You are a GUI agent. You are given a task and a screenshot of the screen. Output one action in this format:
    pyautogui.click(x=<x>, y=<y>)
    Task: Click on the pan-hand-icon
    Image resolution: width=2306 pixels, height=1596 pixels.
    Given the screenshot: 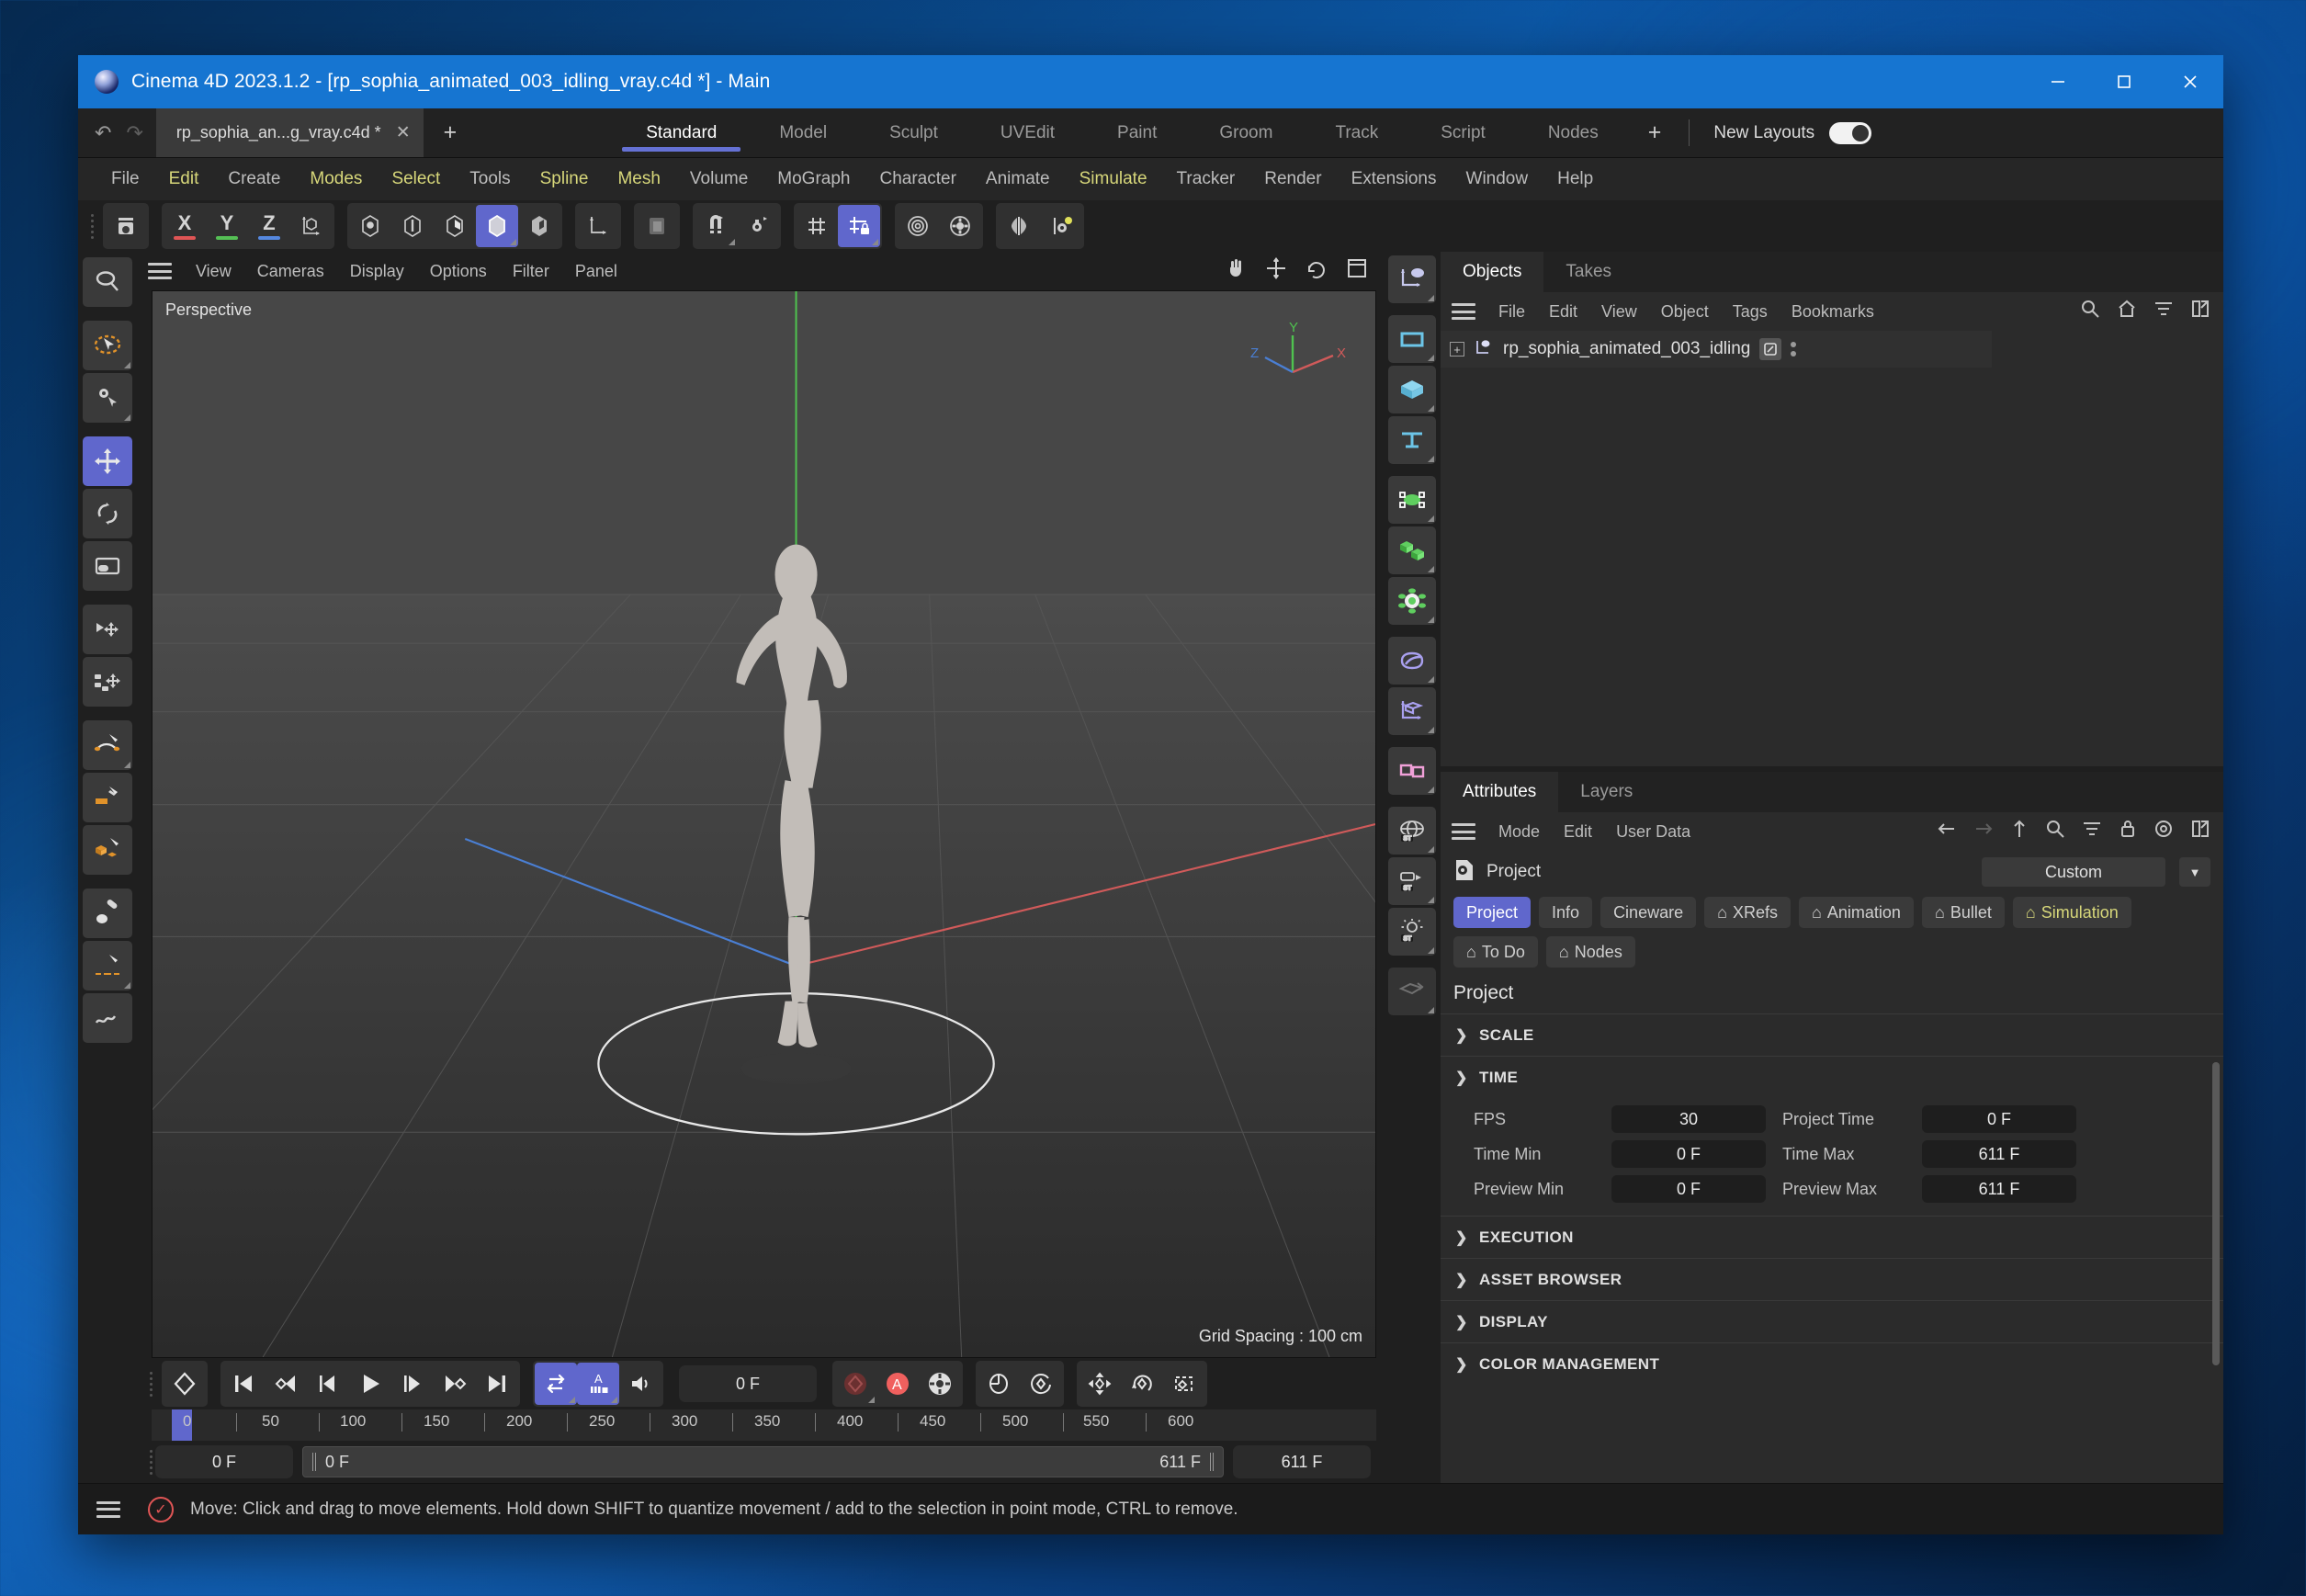 What is the action you would take?
    pyautogui.click(x=1236, y=271)
    